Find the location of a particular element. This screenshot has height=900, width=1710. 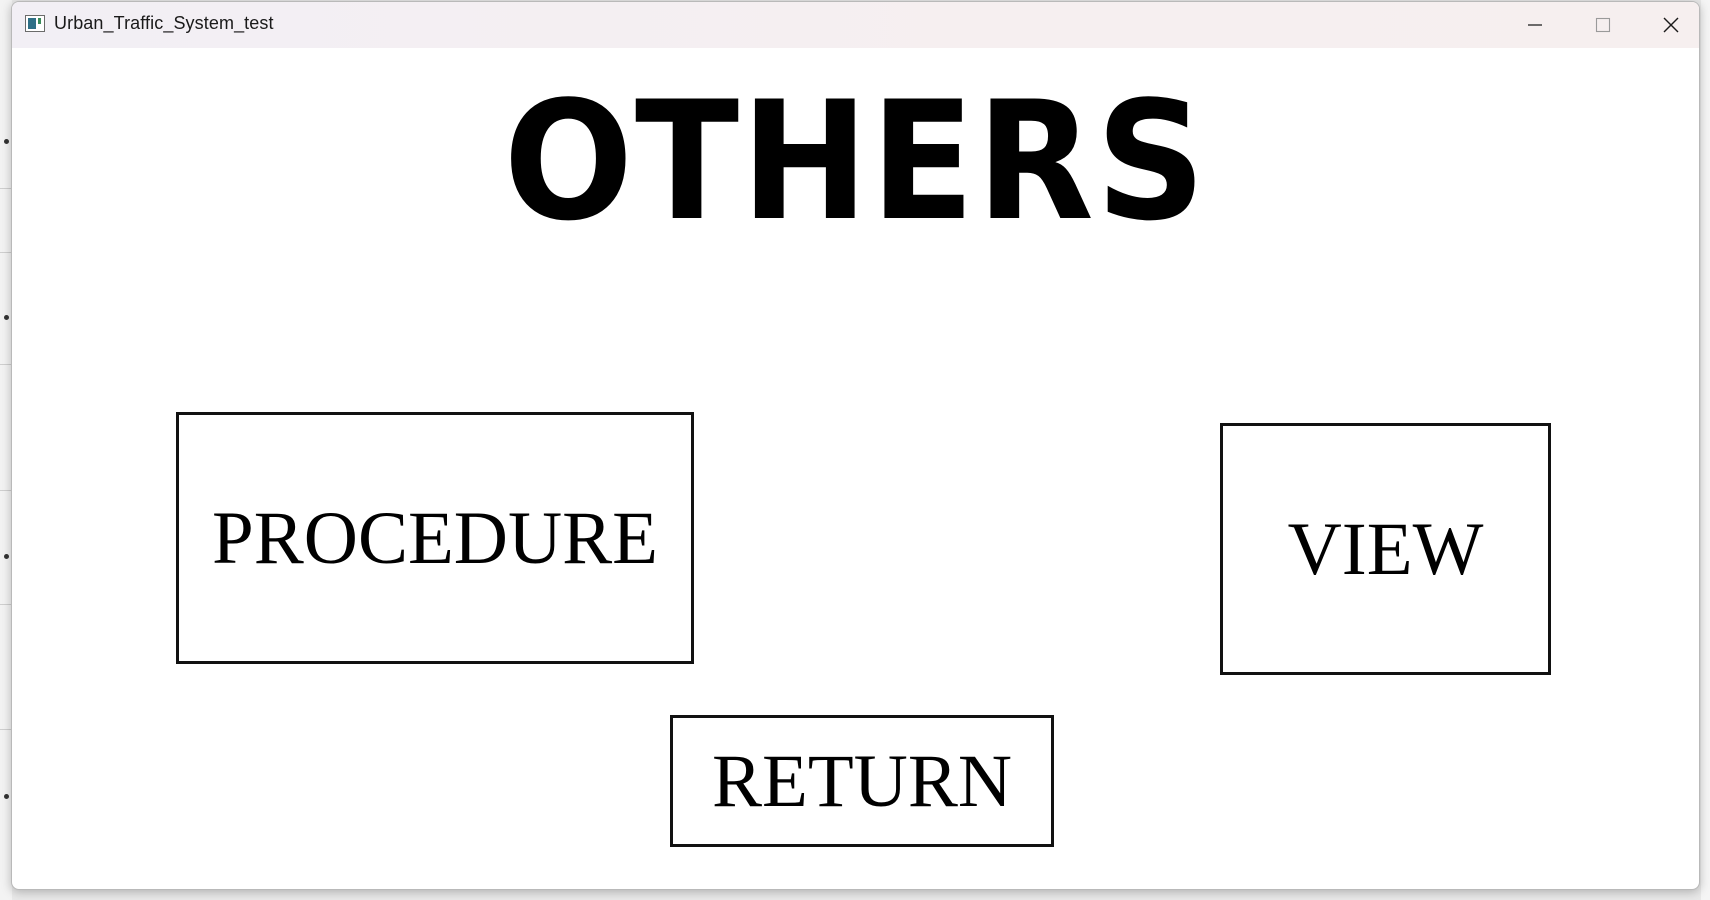

view-button: VIEW is located at coordinates (1385, 549).